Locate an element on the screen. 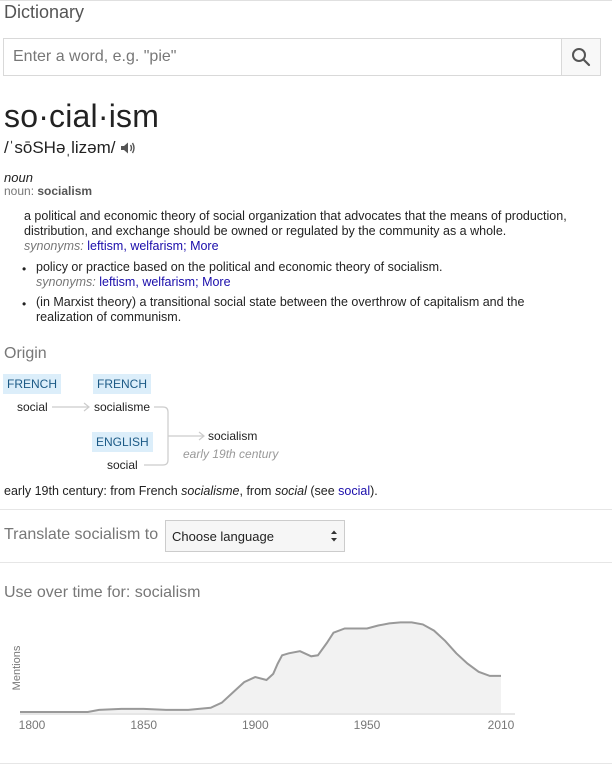  inflection-word: socialism is located at coordinates (65, 191).